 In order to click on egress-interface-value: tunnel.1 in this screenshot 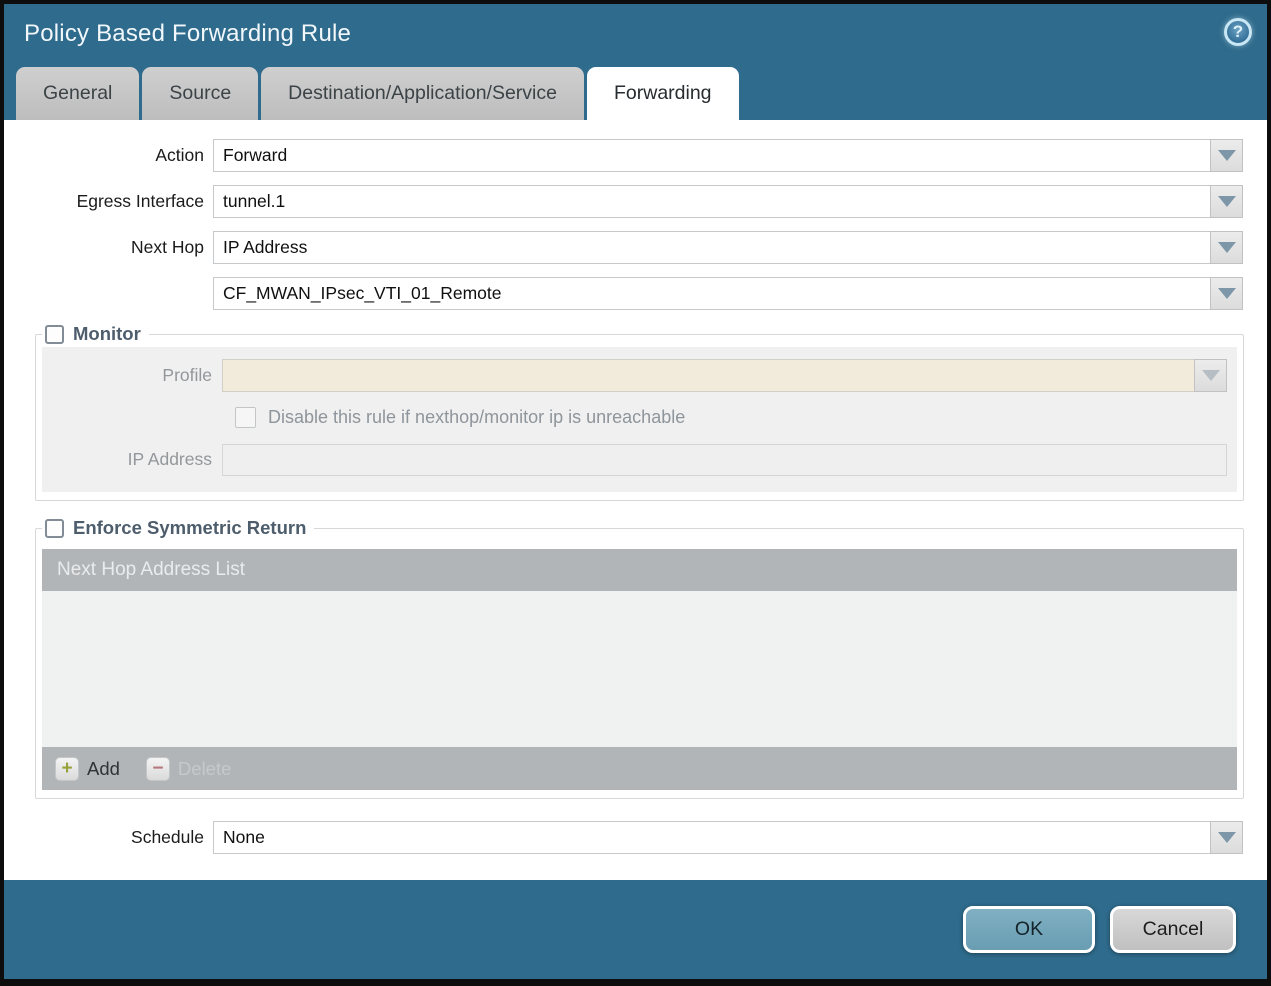, I will do `click(712, 201)`.